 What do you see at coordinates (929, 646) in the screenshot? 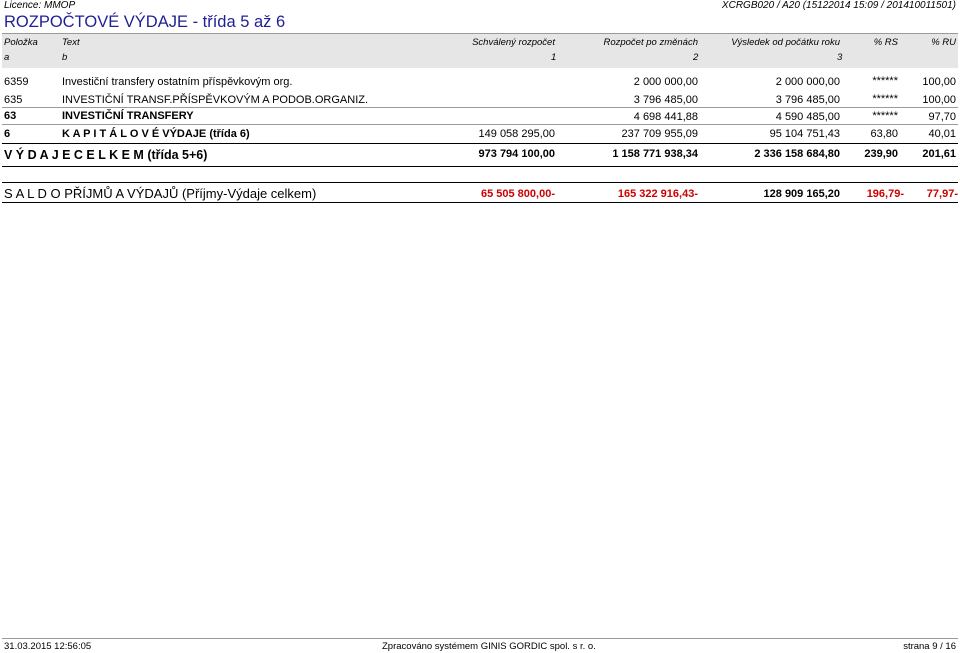
I see `footer-page: strana 9 / 16` at bounding box center [929, 646].